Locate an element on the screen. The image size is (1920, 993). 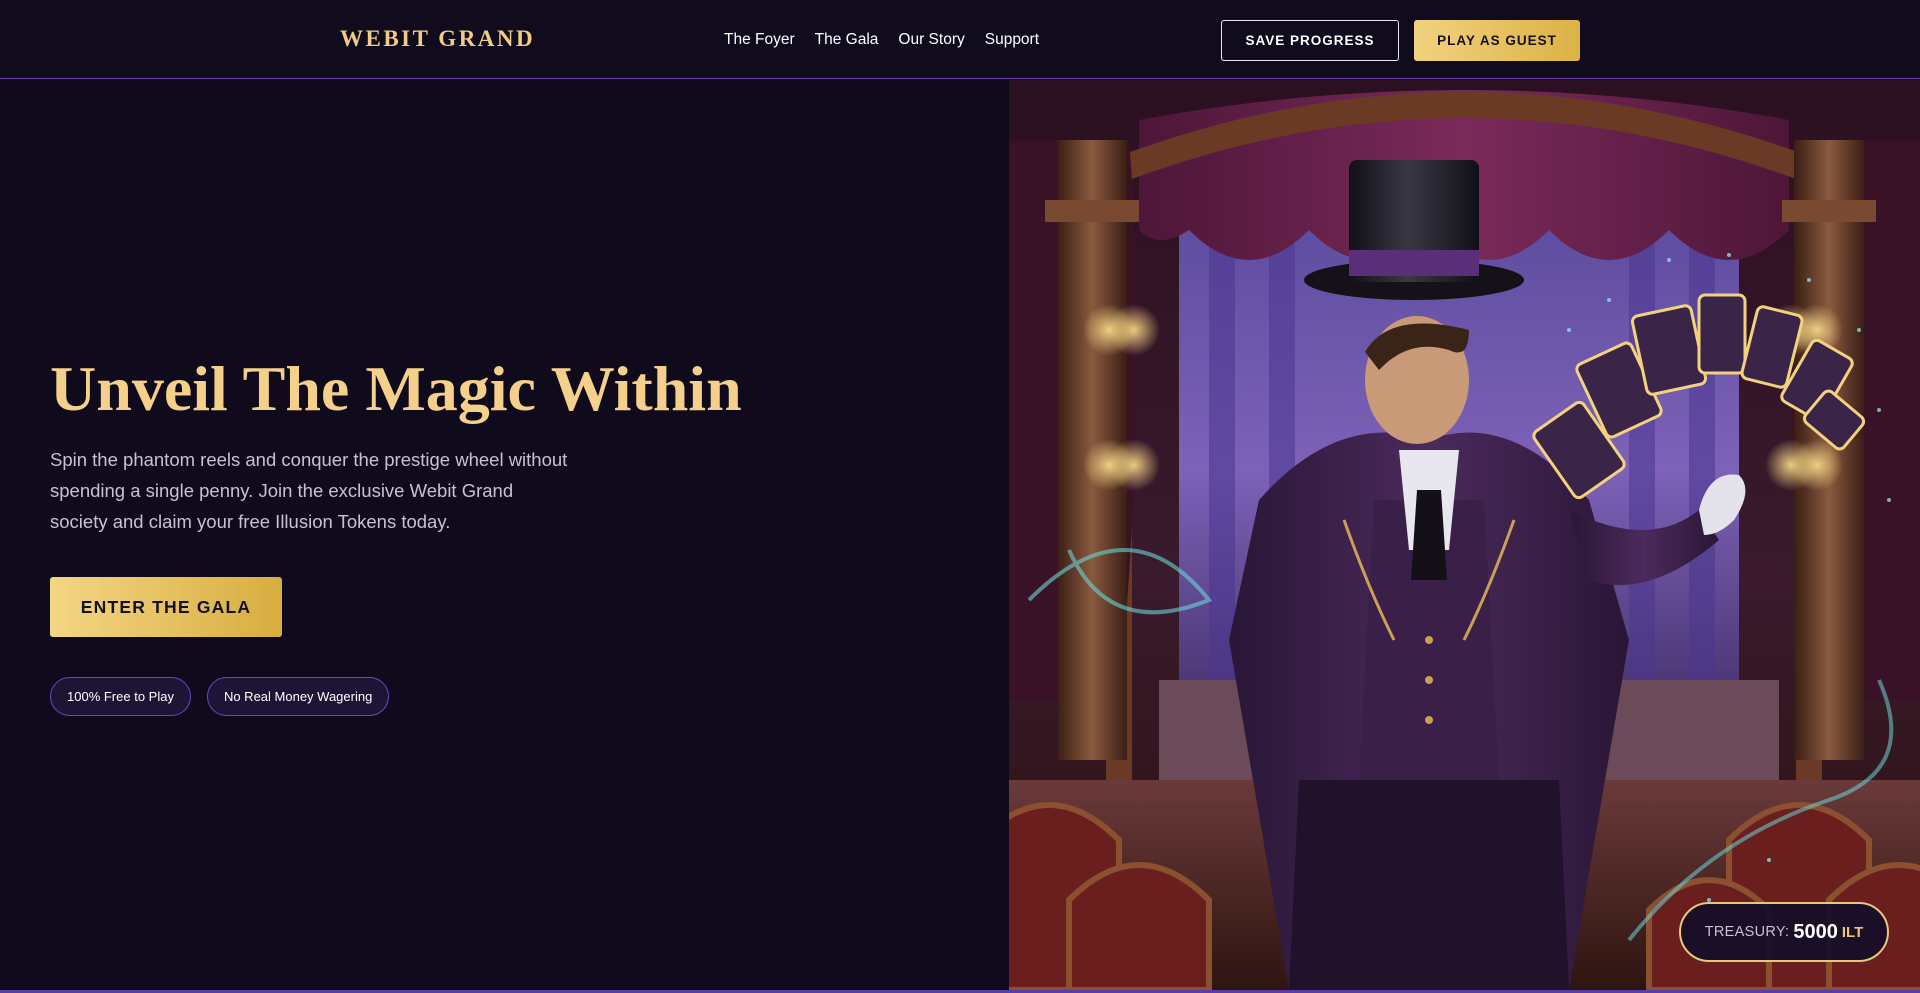
save-progress-button: SAVE PROGRESS is located at coordinates (1310, 40).